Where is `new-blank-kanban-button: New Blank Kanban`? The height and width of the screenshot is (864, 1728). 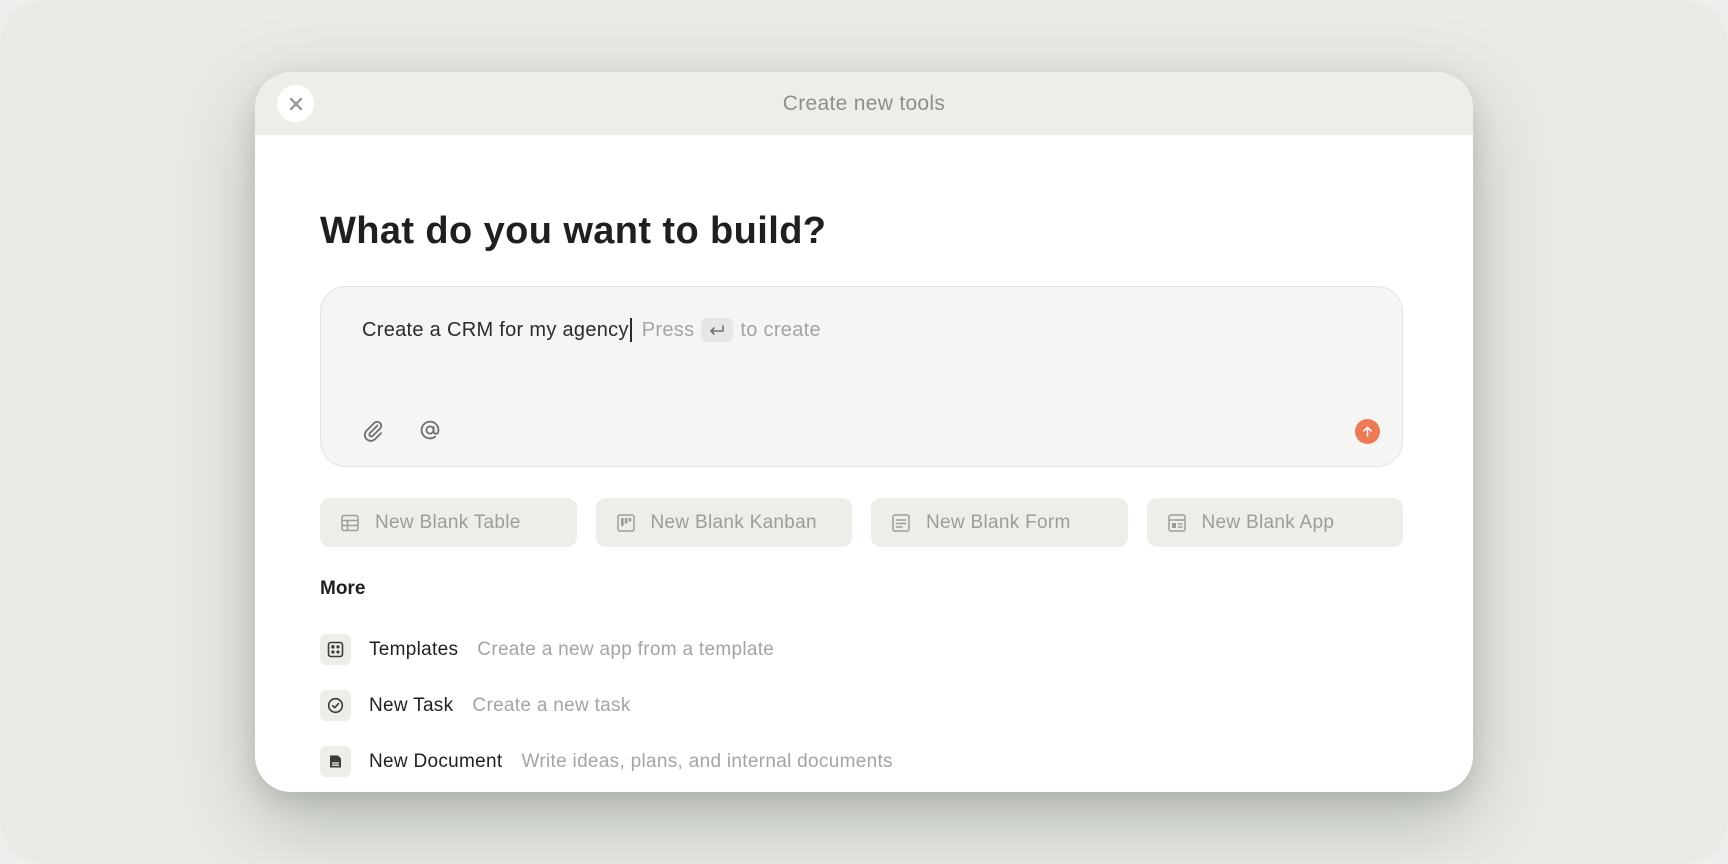
new-blank-kanban-button: New Blank Kanban is located at coordinates (723, 522).